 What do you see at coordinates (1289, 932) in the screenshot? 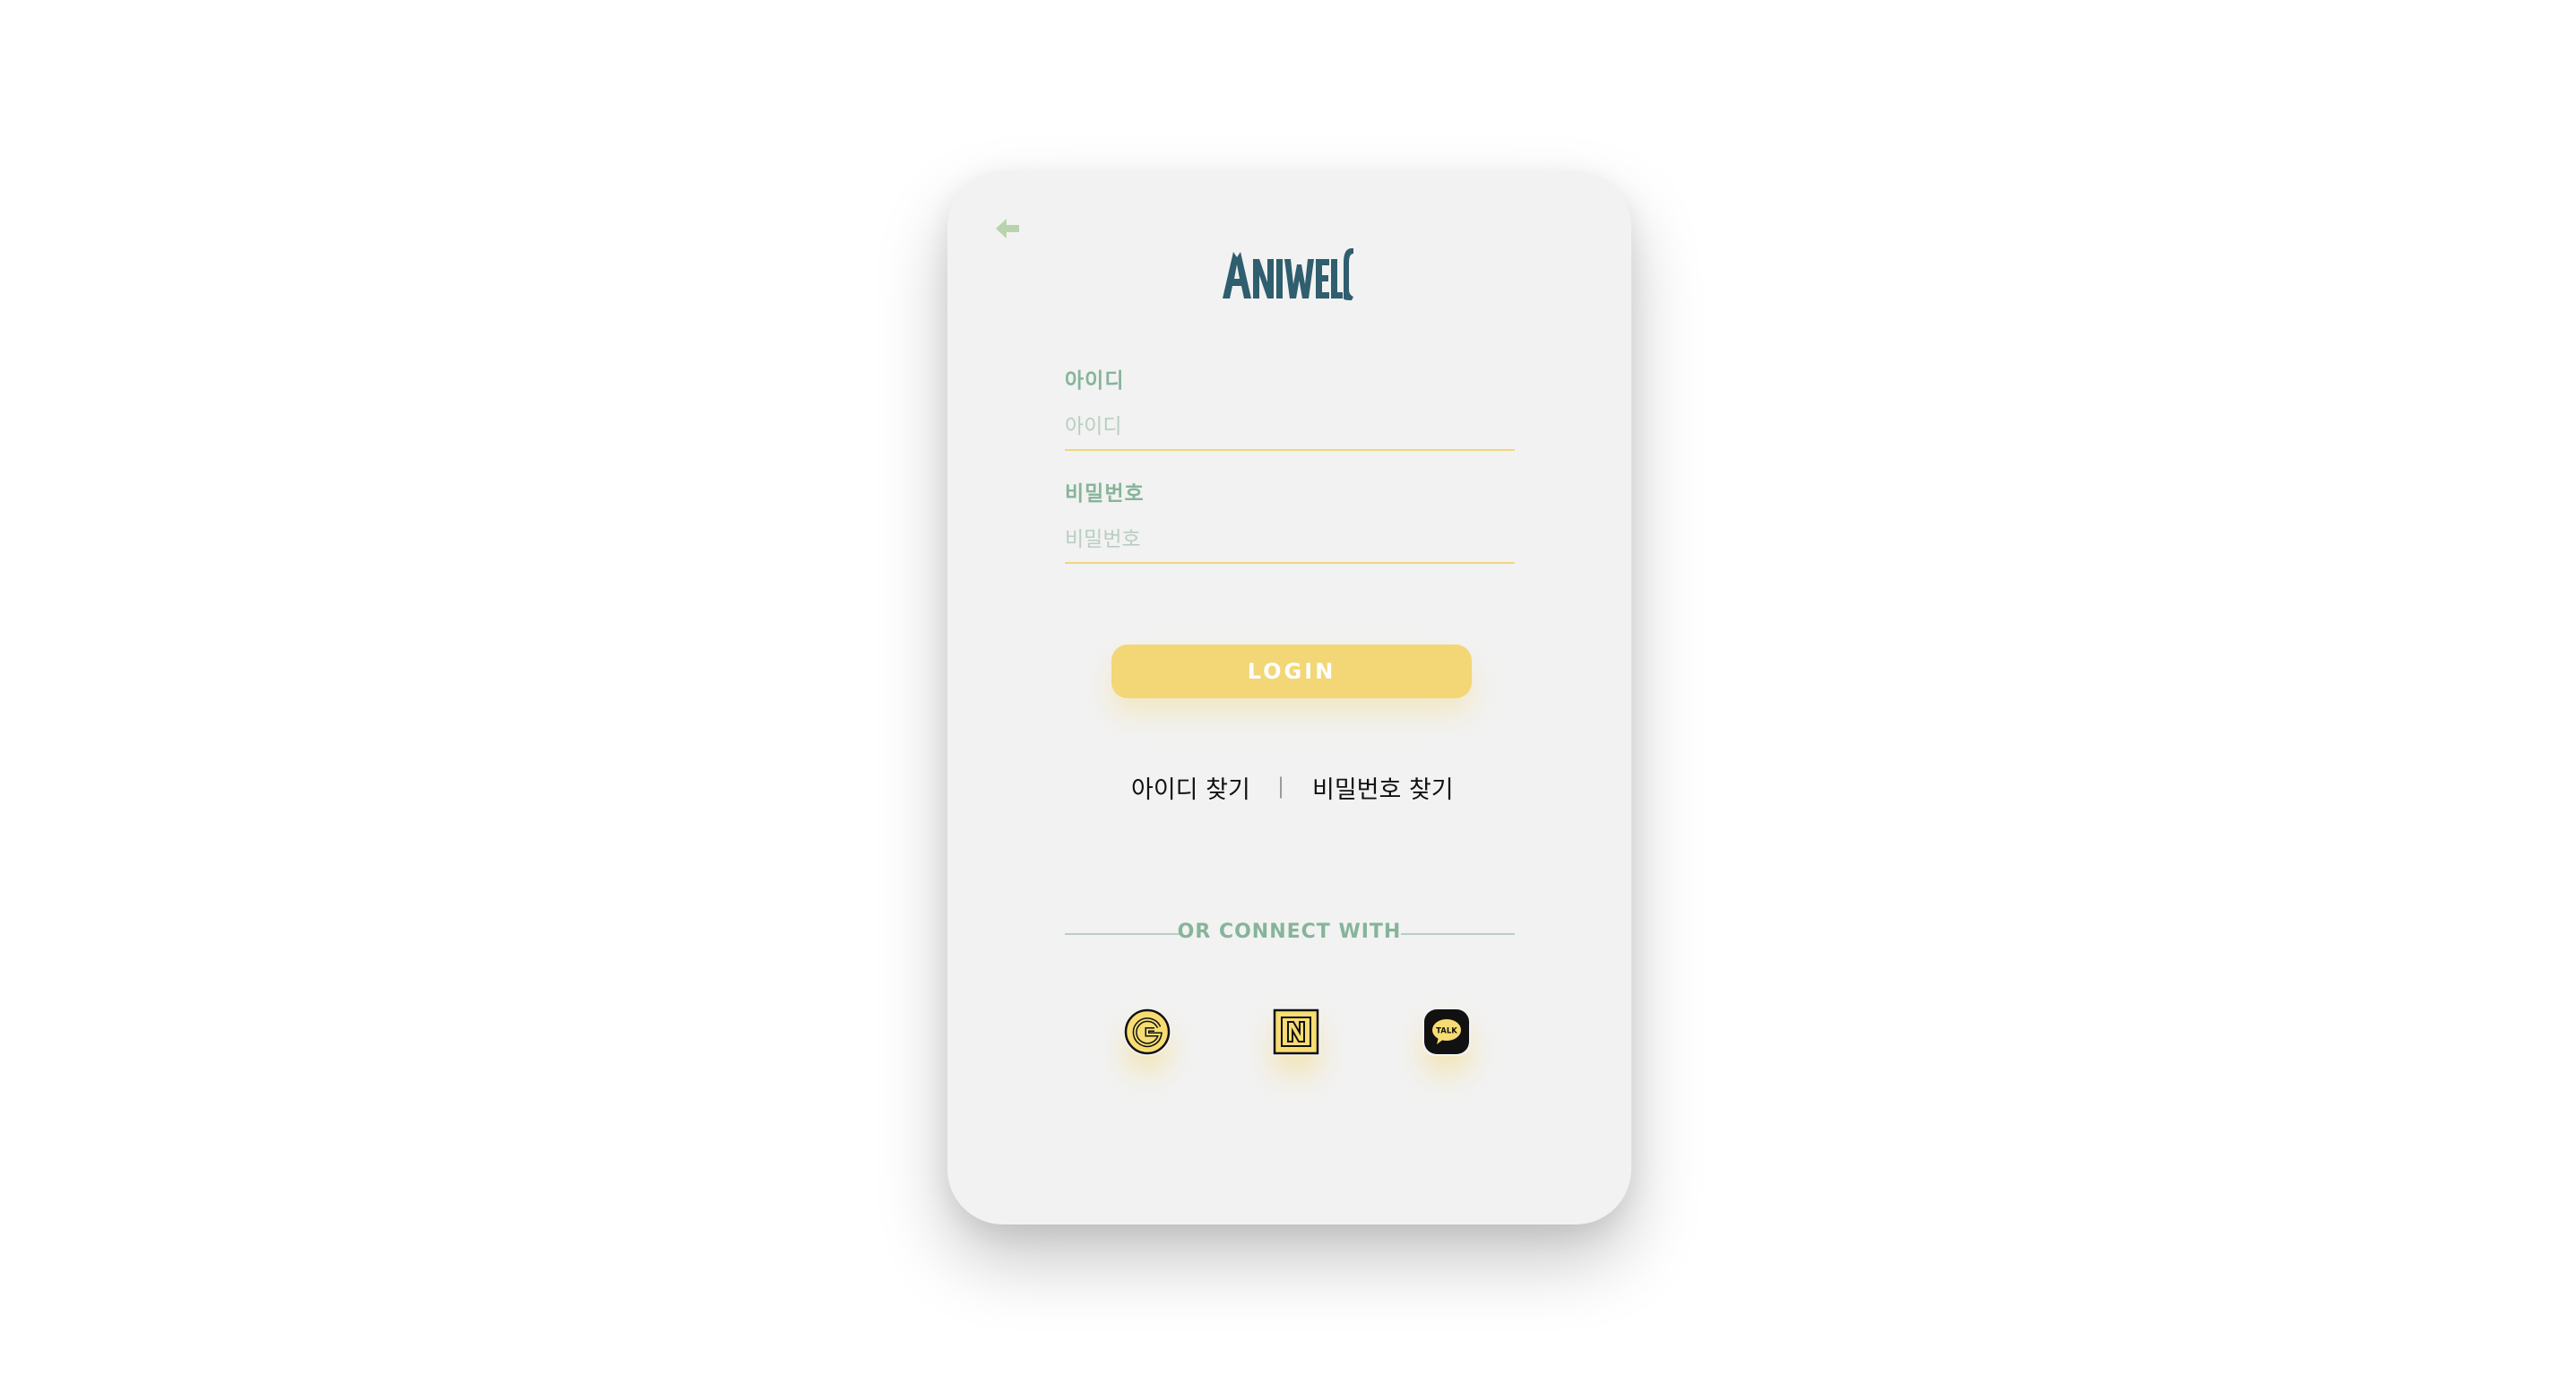
I see `social-divider-text: OR CONNECT WITH` at bounding box center [1289, 932].